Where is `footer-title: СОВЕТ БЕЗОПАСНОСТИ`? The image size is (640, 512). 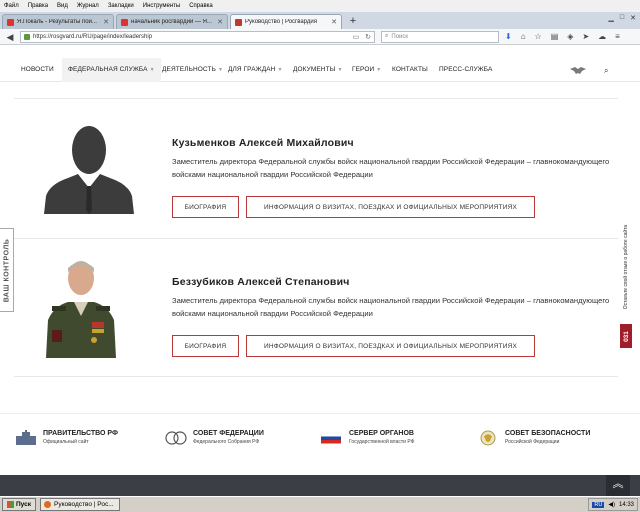
footer-title: СОВЕТ БЕЗОПАСНОСТИ is located at coordinates (548, 433).